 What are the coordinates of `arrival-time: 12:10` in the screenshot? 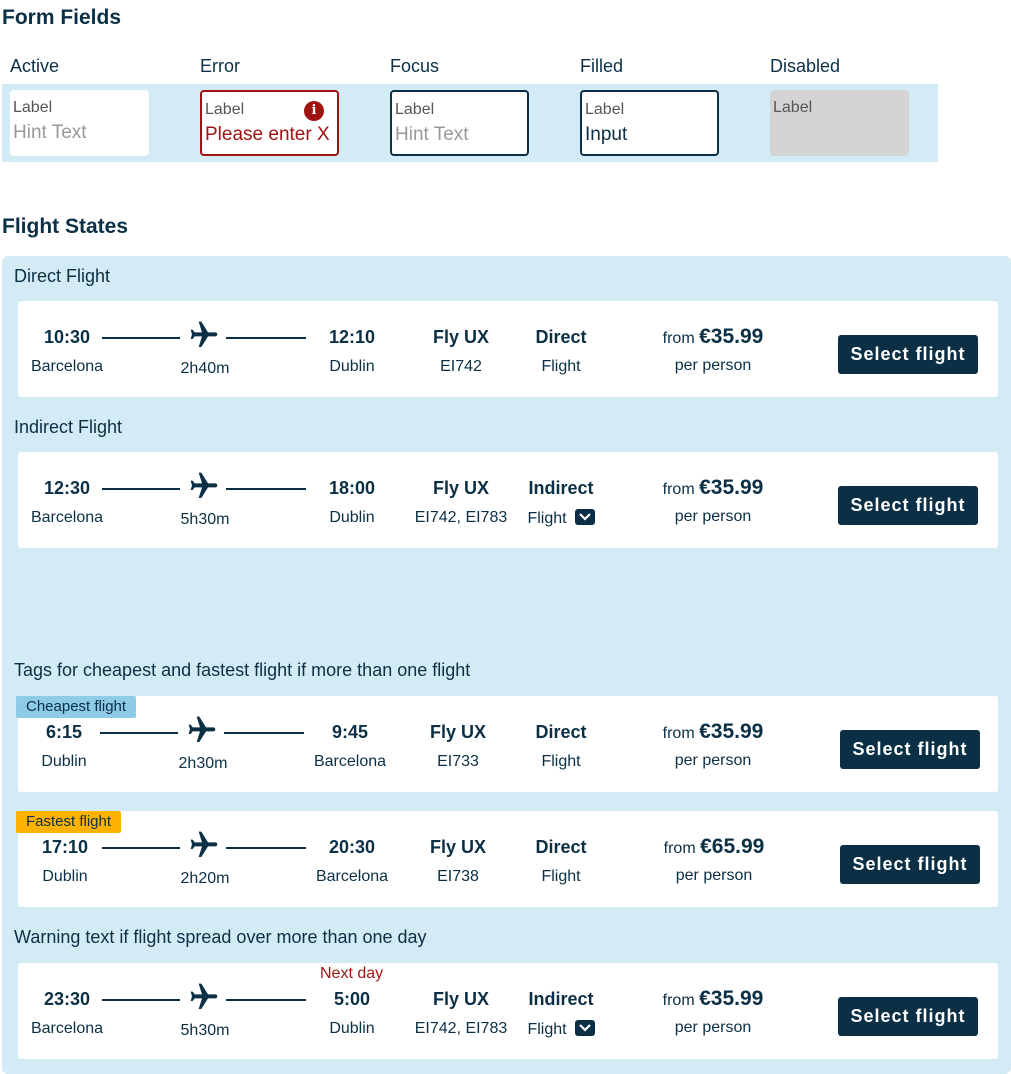 It's located at (352, 337).